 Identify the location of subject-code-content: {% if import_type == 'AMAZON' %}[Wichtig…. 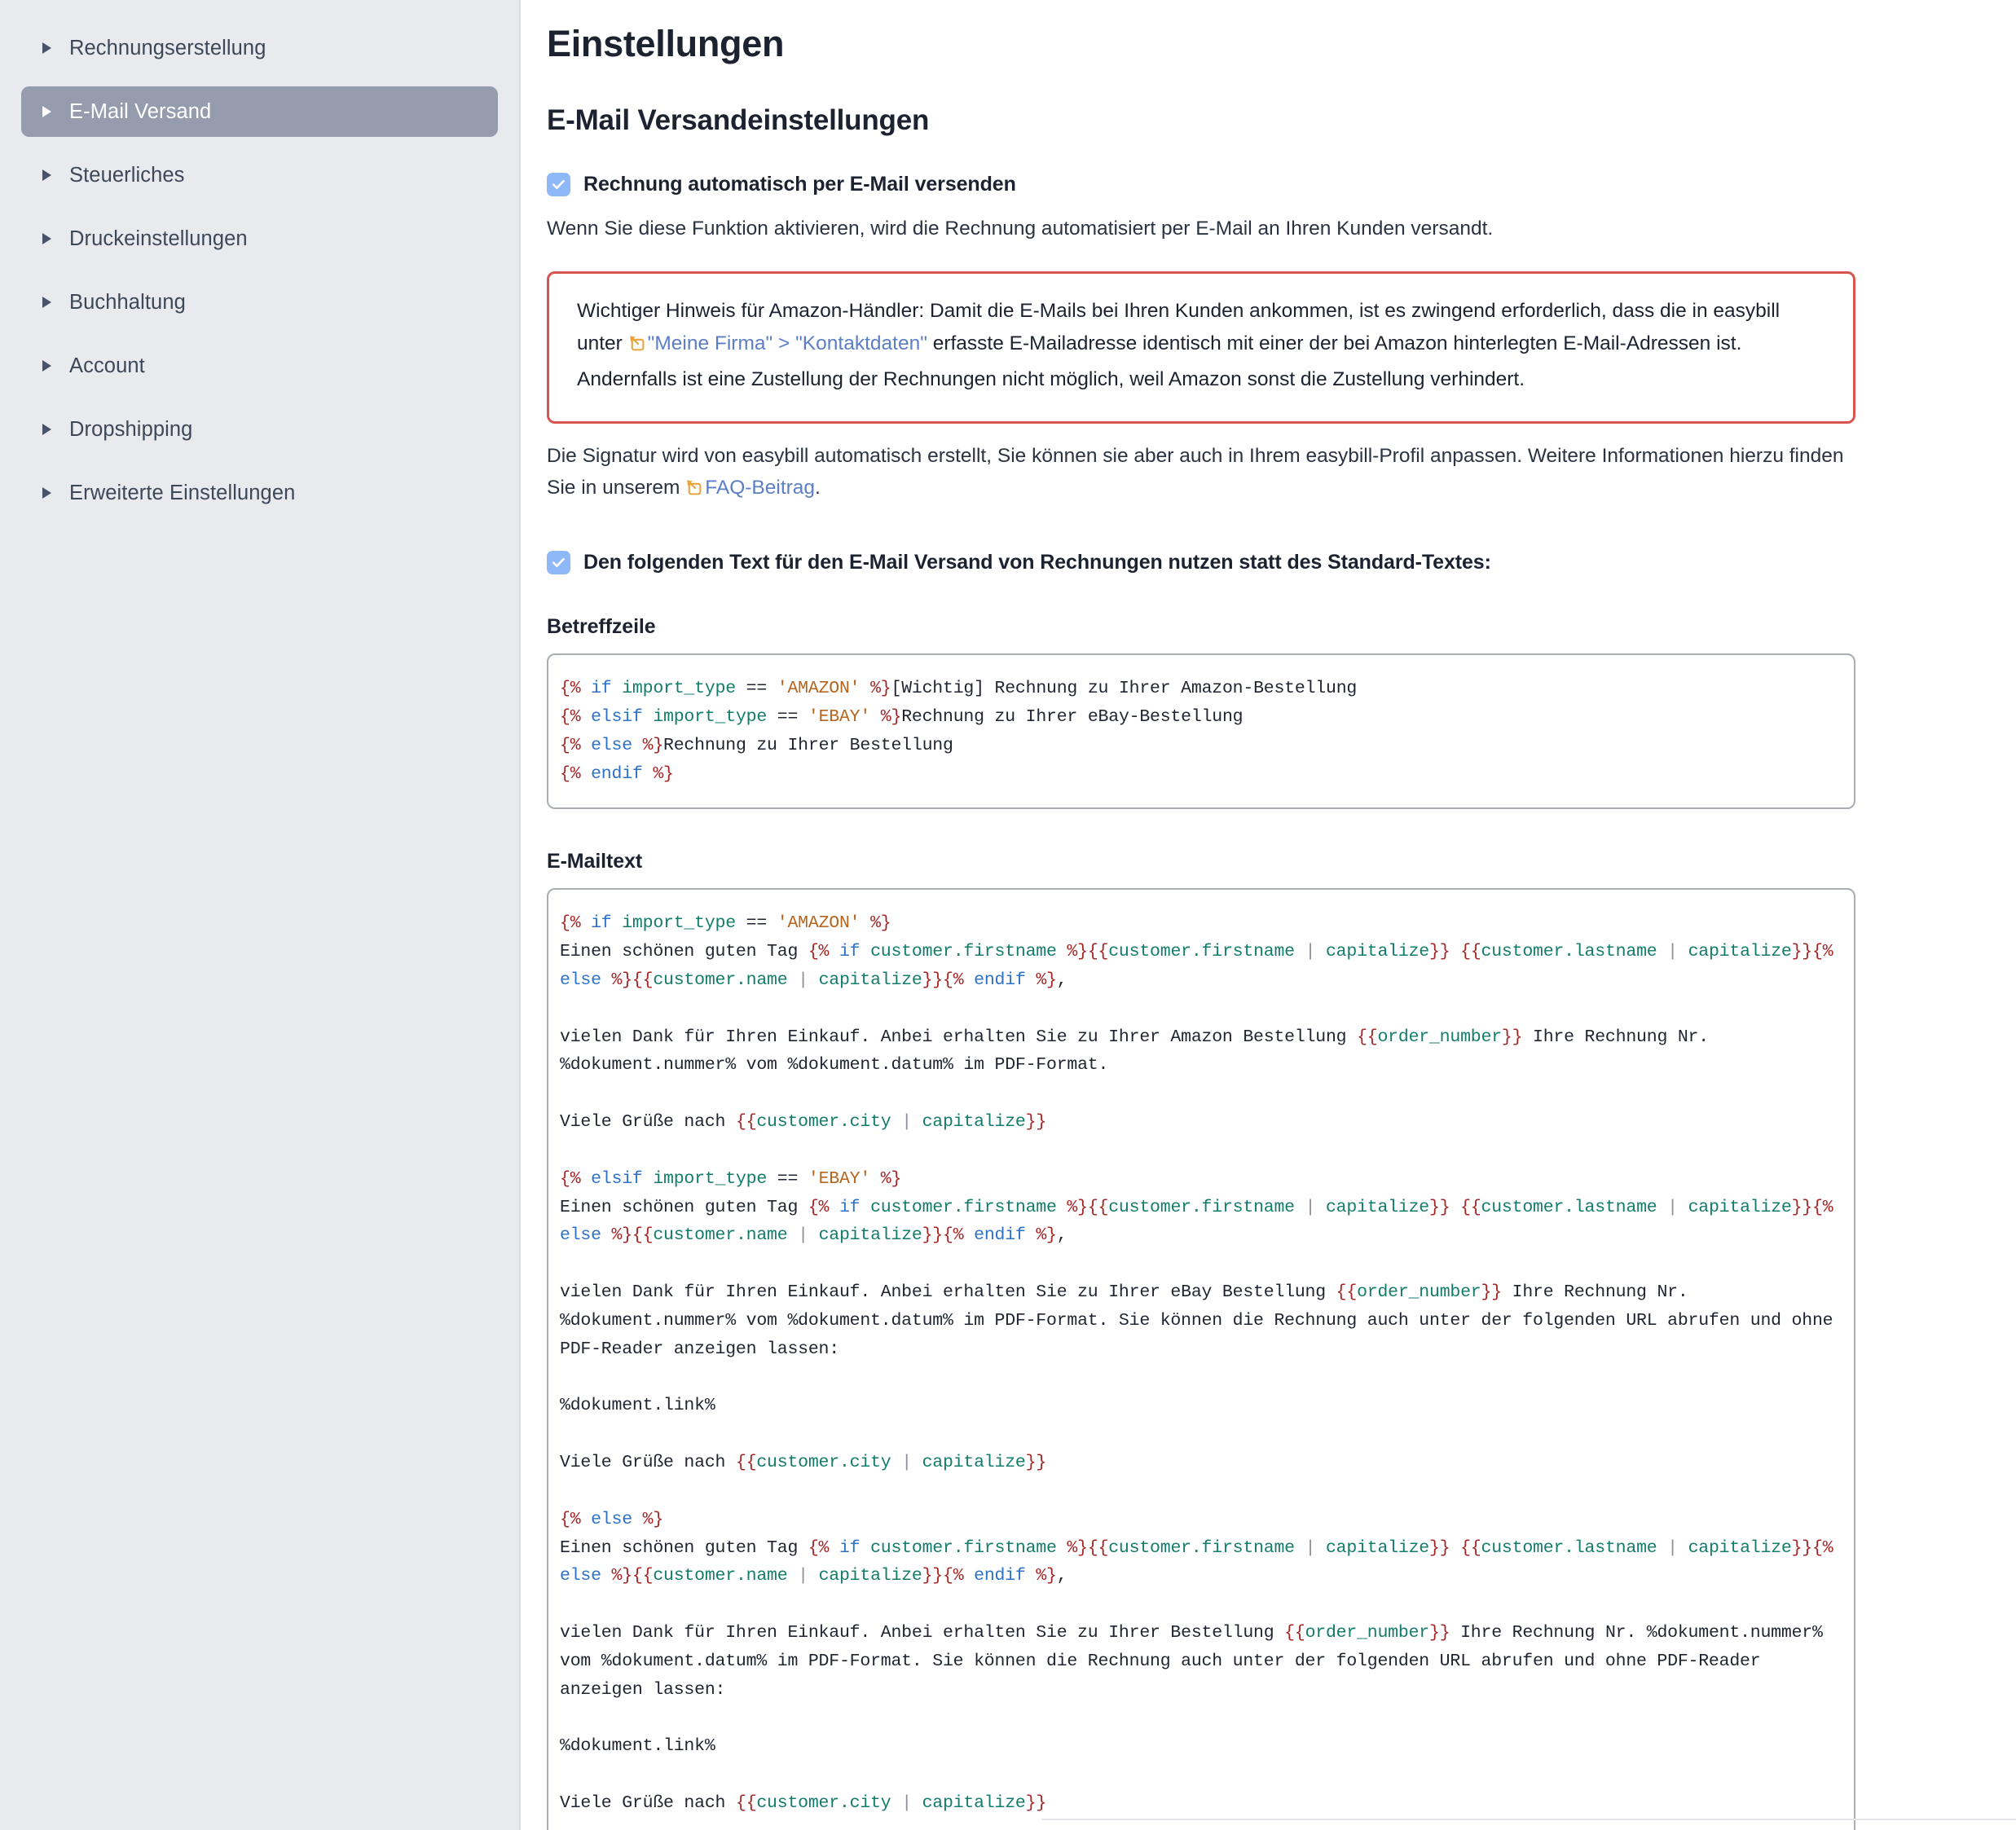
(1201, 731).